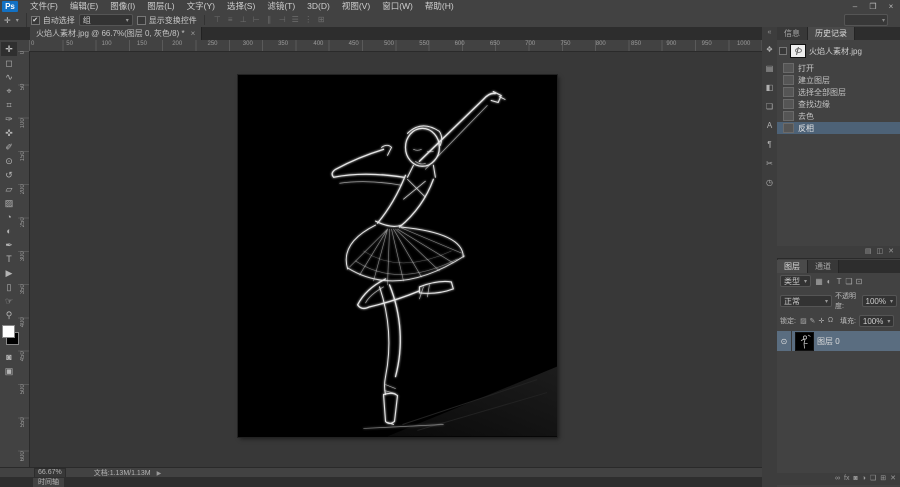  What do you see at coordinates (160, 6) in the screenshot?
I see `menu-layer: 图层(L)` at bounding box center [160, 6].